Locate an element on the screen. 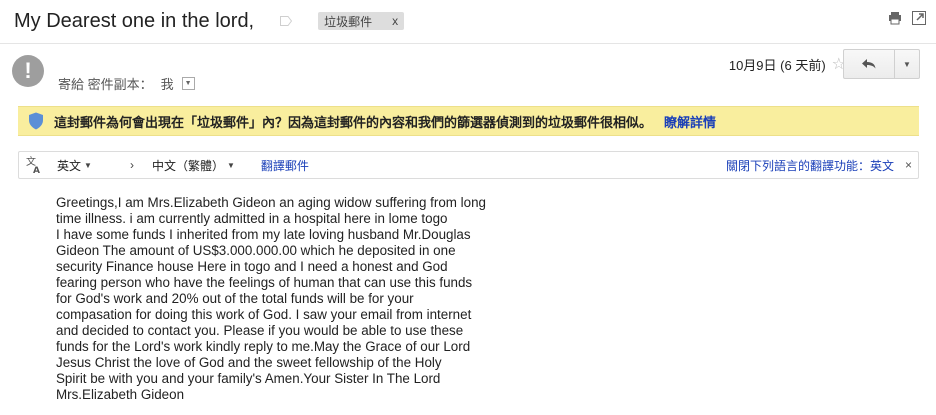 The width and height of the screenshot is (936, 415). target-caret-icon: ▼ is located at coordinates (230, 165).